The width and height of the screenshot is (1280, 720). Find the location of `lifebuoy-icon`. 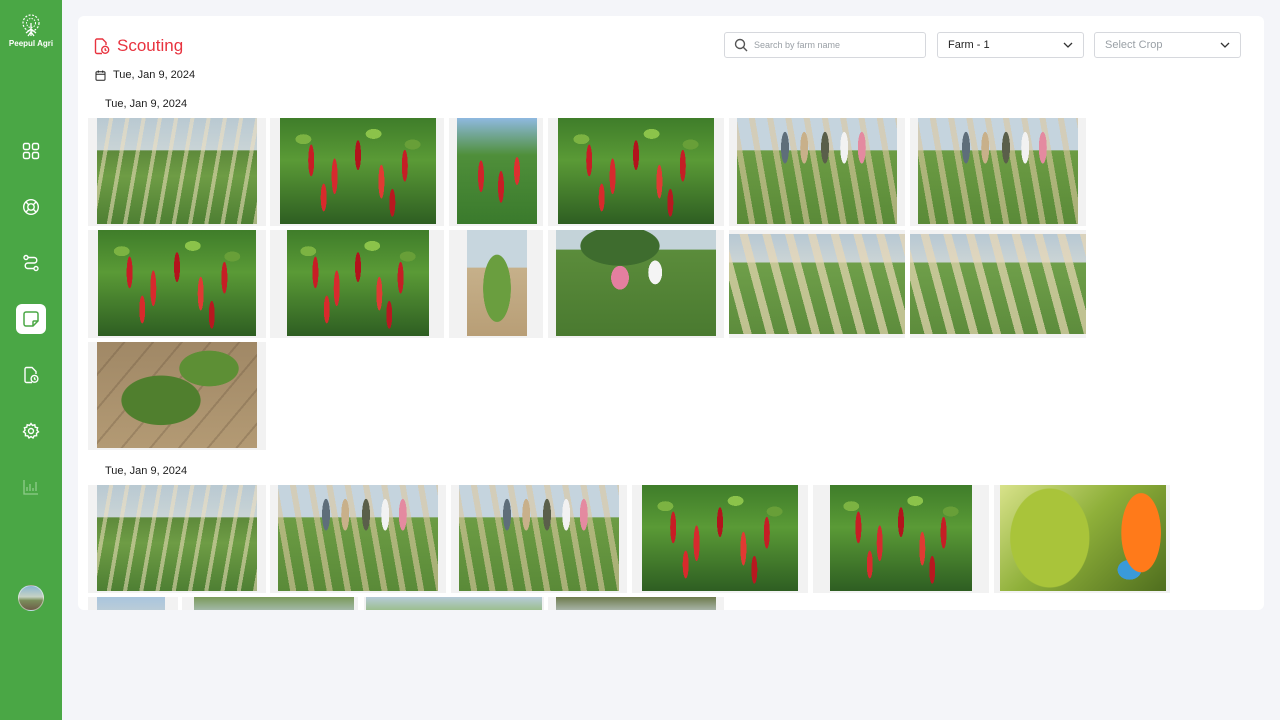

lifebuoy-icon is located at coordinates (31, 207).